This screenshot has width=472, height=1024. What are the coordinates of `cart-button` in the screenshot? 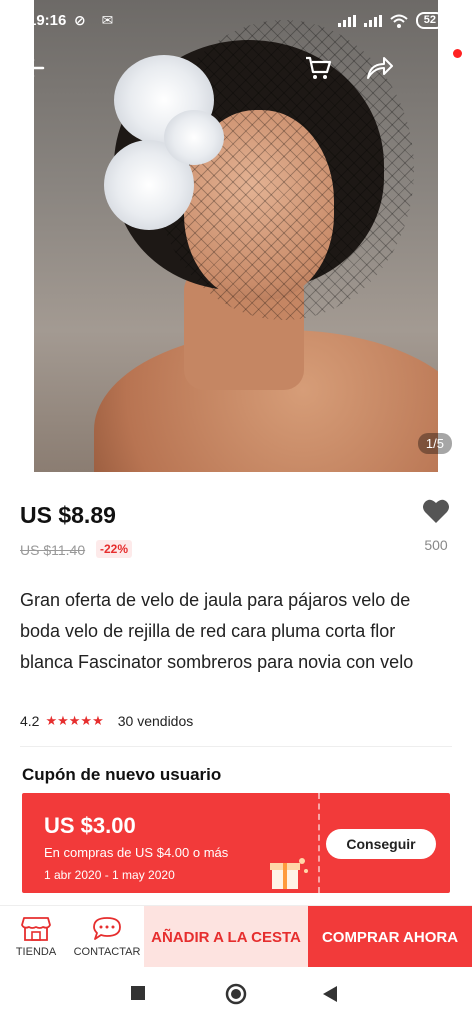 It's located at (318, 68).